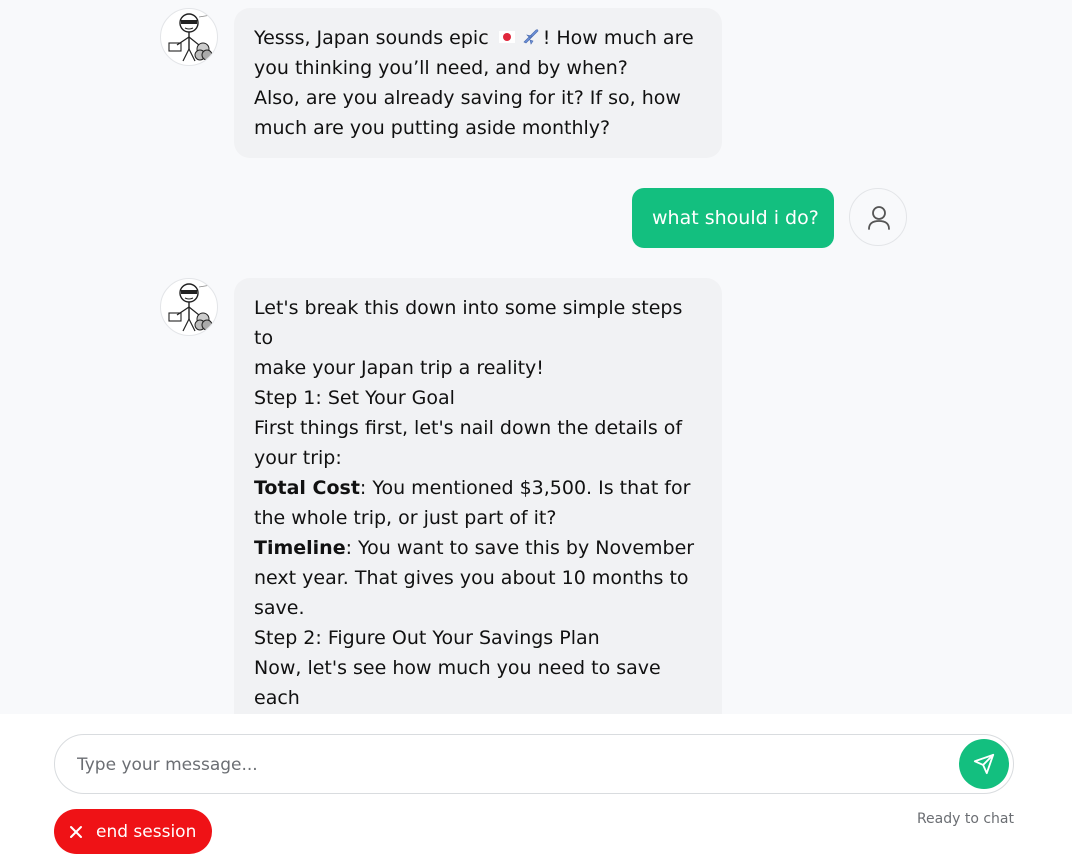  I want to click on message-line: you thinking you’ll need, and by when?, so click(478, 68).